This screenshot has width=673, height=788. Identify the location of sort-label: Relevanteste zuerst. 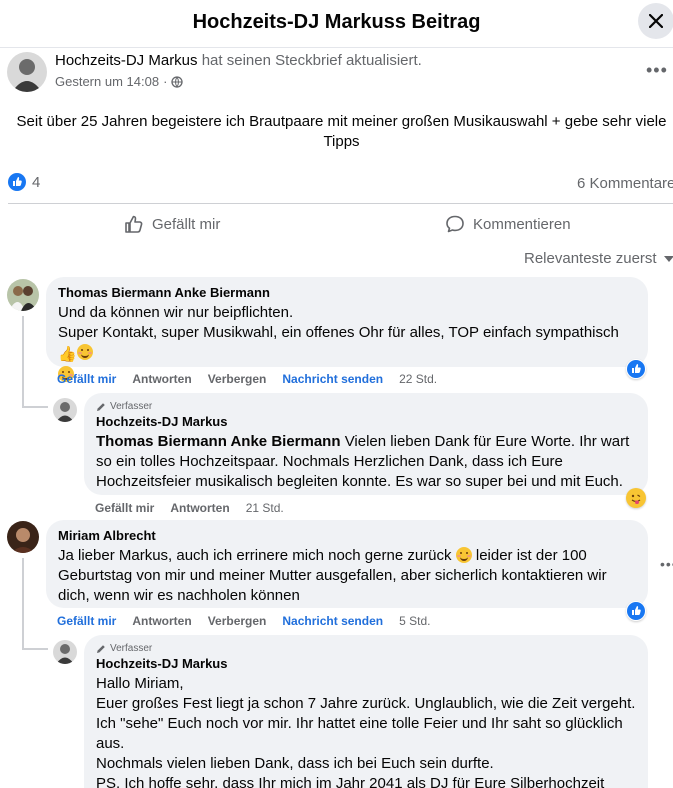
(590, 258).